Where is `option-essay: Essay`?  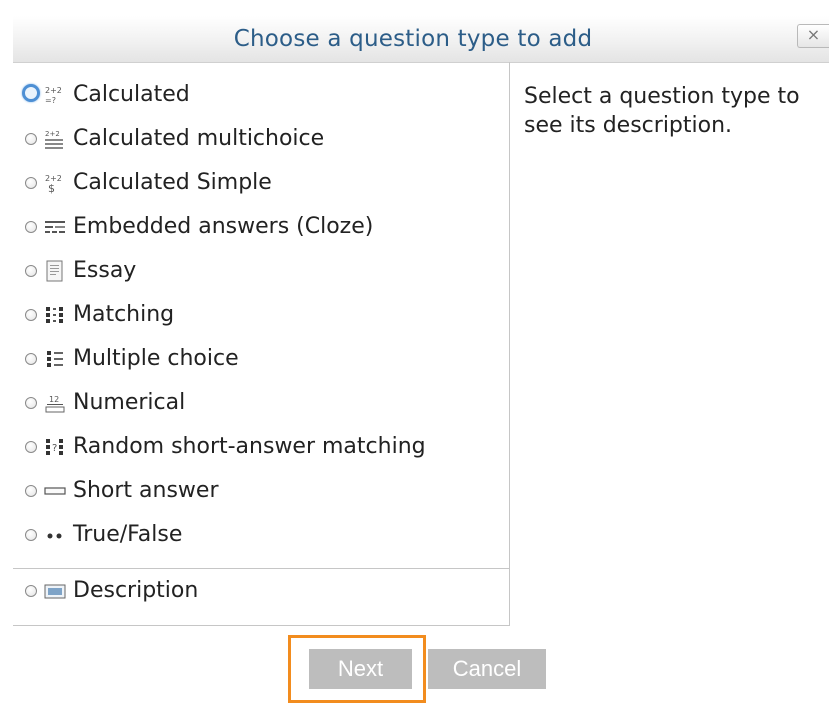 option-essay: Essay is located at coordinates (261, 274).